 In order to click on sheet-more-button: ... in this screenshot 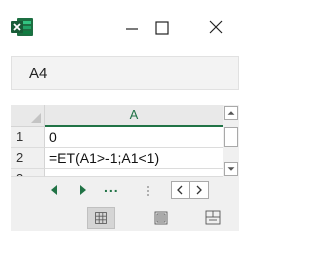, I will do `click(111, 187)`.